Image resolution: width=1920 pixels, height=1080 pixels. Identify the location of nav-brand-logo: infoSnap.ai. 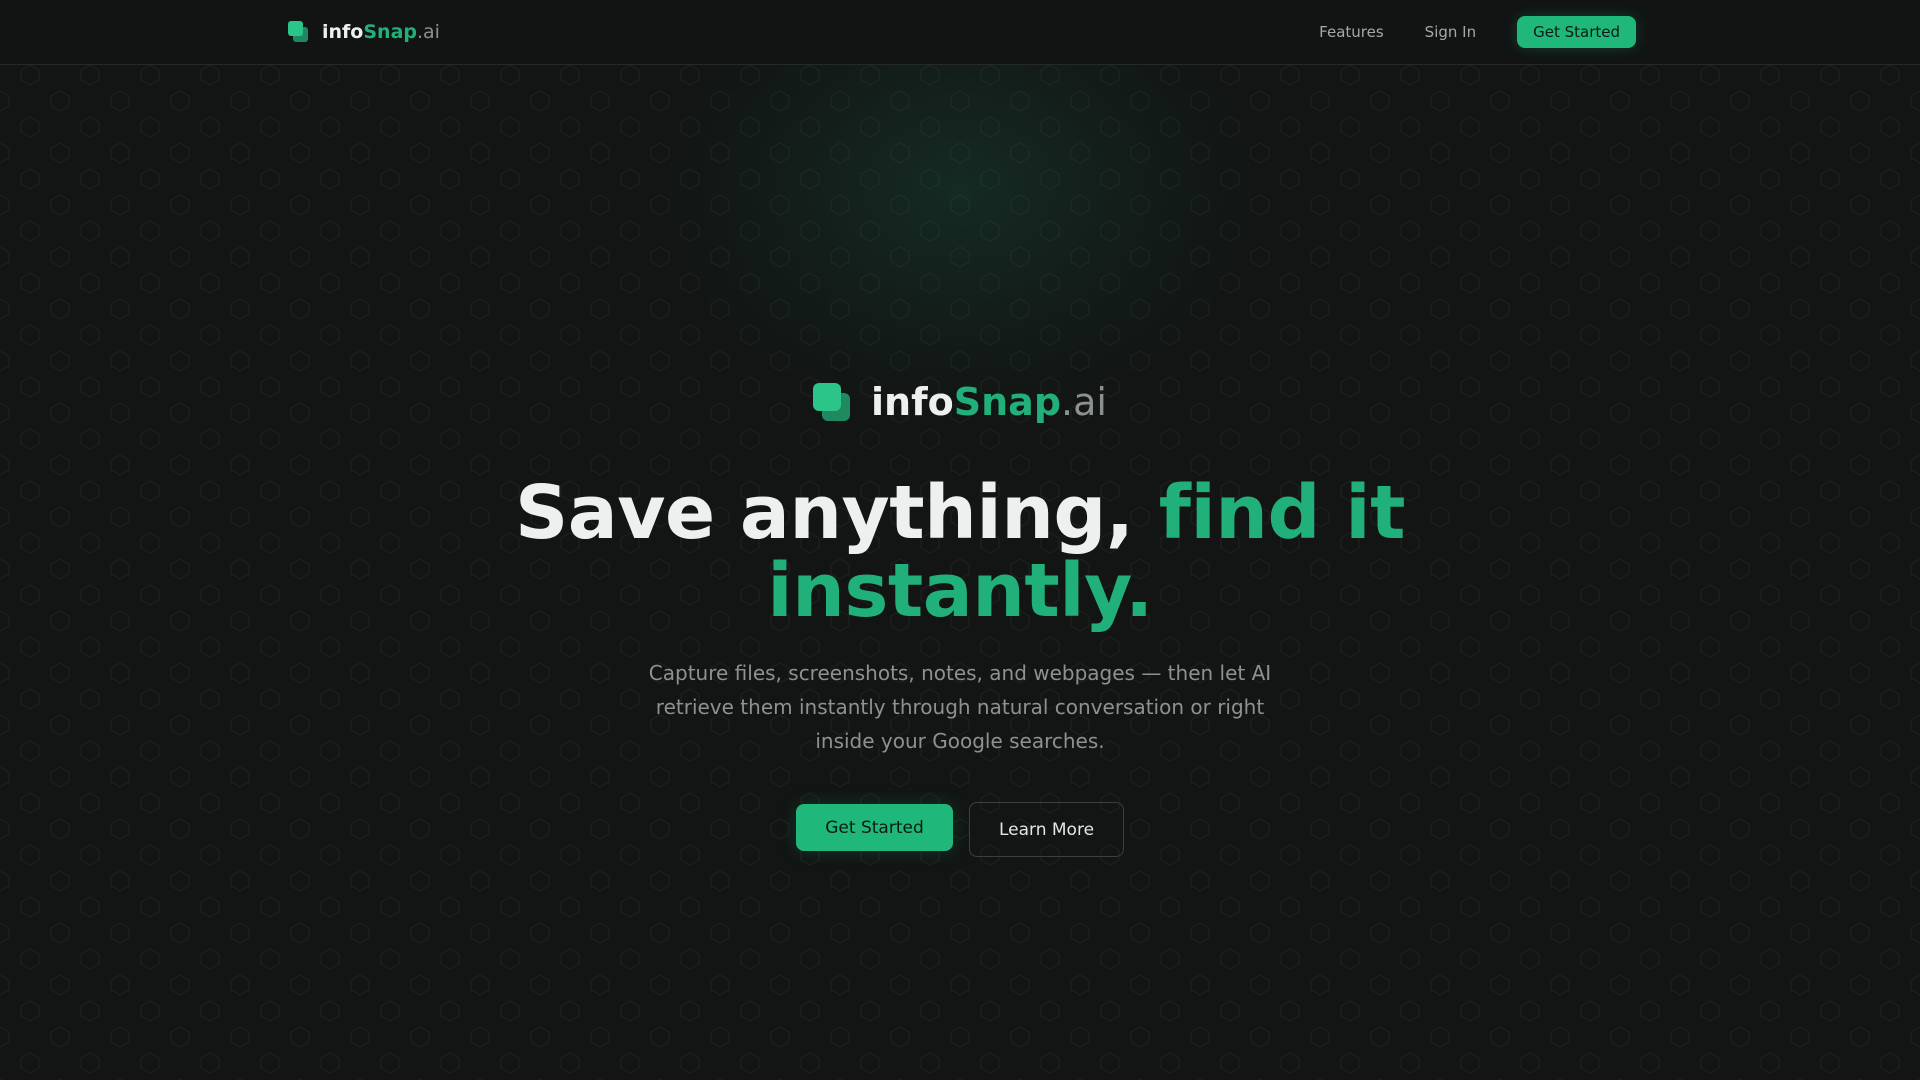
(364, 32).